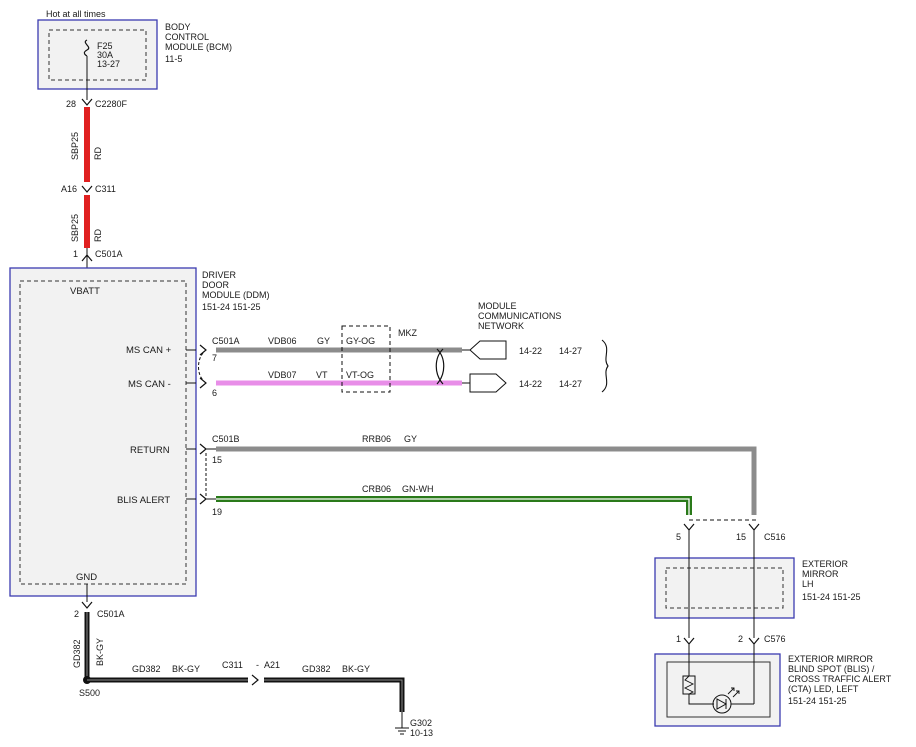  What do you see at coordinates (89, 693) in the screenshot?
I see `s500-label: S500` at bounding box center [89, 693].